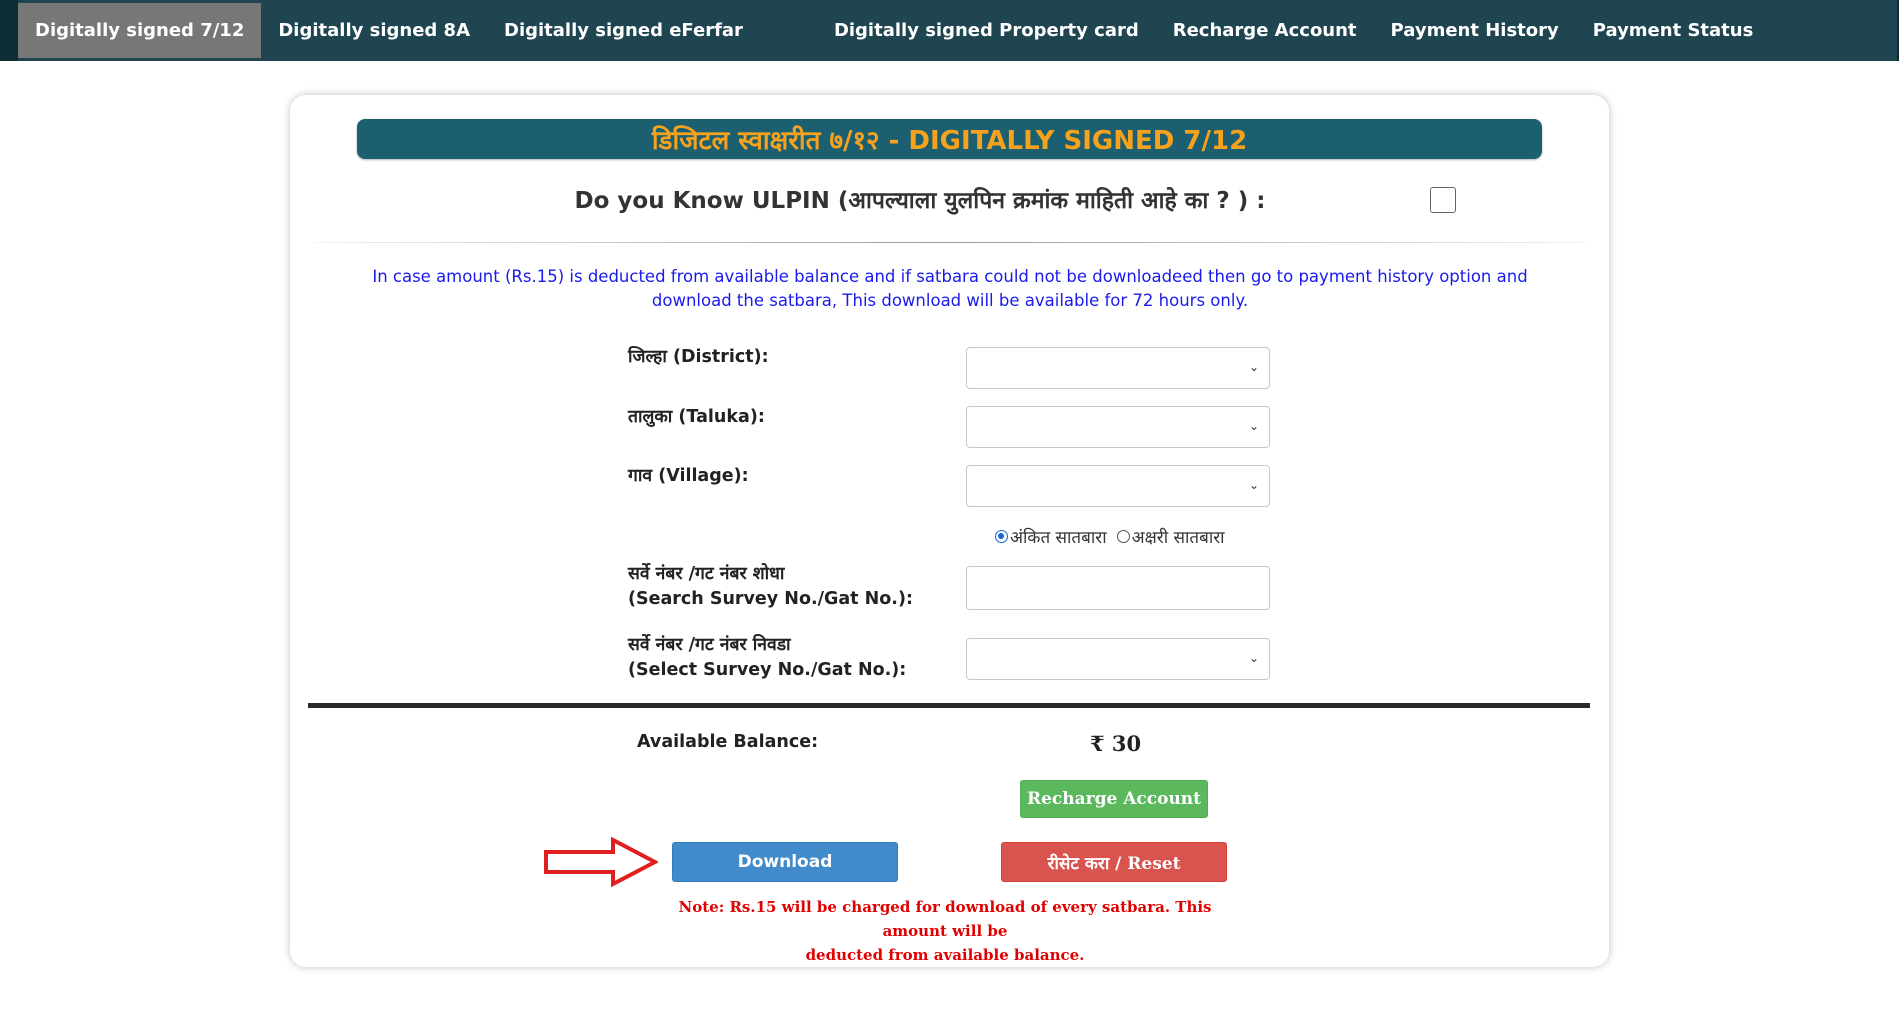  I want to click on nav-recharge-account: Recharge Account, so click(1265, 30).